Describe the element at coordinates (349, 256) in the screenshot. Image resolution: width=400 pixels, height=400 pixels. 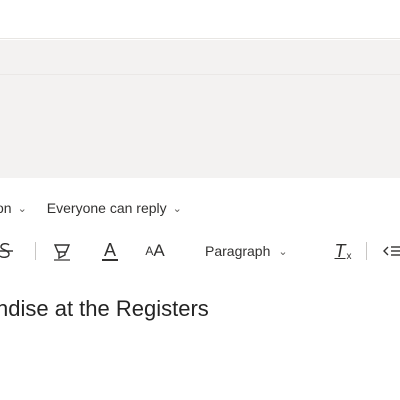
I see `clear-formatting-sub: x` at that location.